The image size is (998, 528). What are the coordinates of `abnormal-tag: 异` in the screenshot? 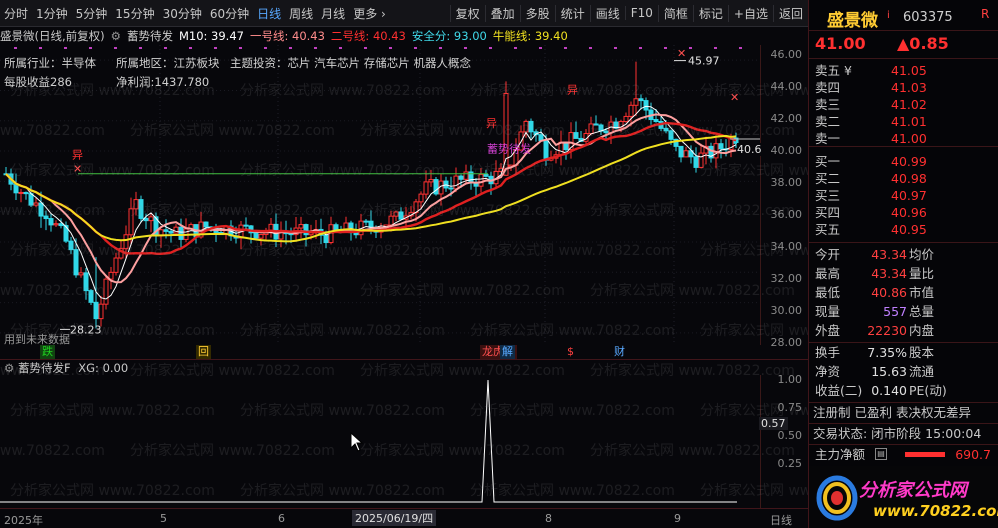 It's located at (491, 123).